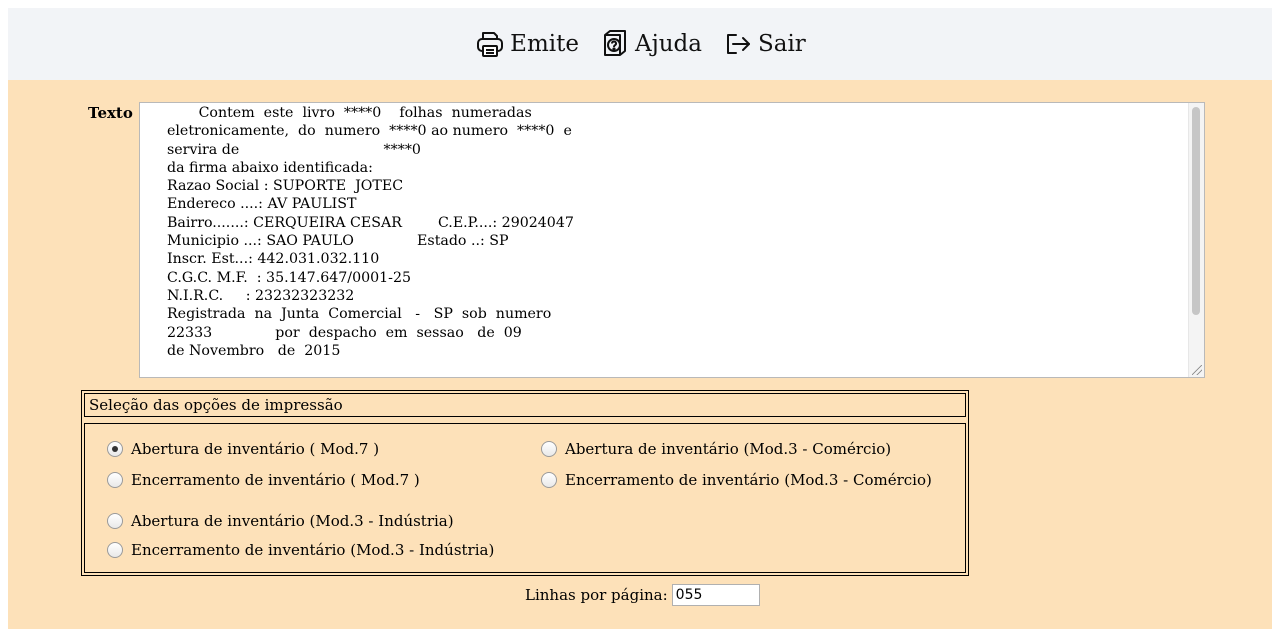 Image resolution: width=1280 pixels, height=629 pixels. I want to click on resize-grip-icon, so click(1197, 370).